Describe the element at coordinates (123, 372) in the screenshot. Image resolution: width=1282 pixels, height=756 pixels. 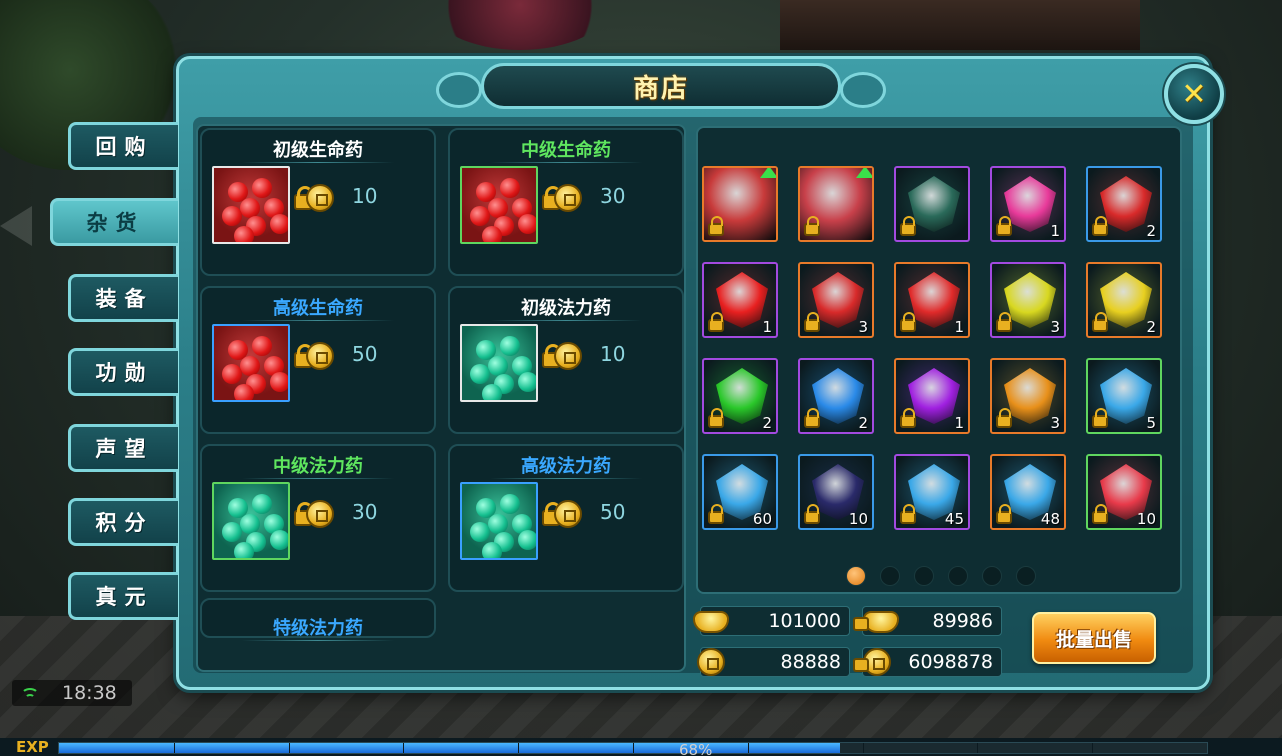
I see `tab-item: 功勋` at that location.